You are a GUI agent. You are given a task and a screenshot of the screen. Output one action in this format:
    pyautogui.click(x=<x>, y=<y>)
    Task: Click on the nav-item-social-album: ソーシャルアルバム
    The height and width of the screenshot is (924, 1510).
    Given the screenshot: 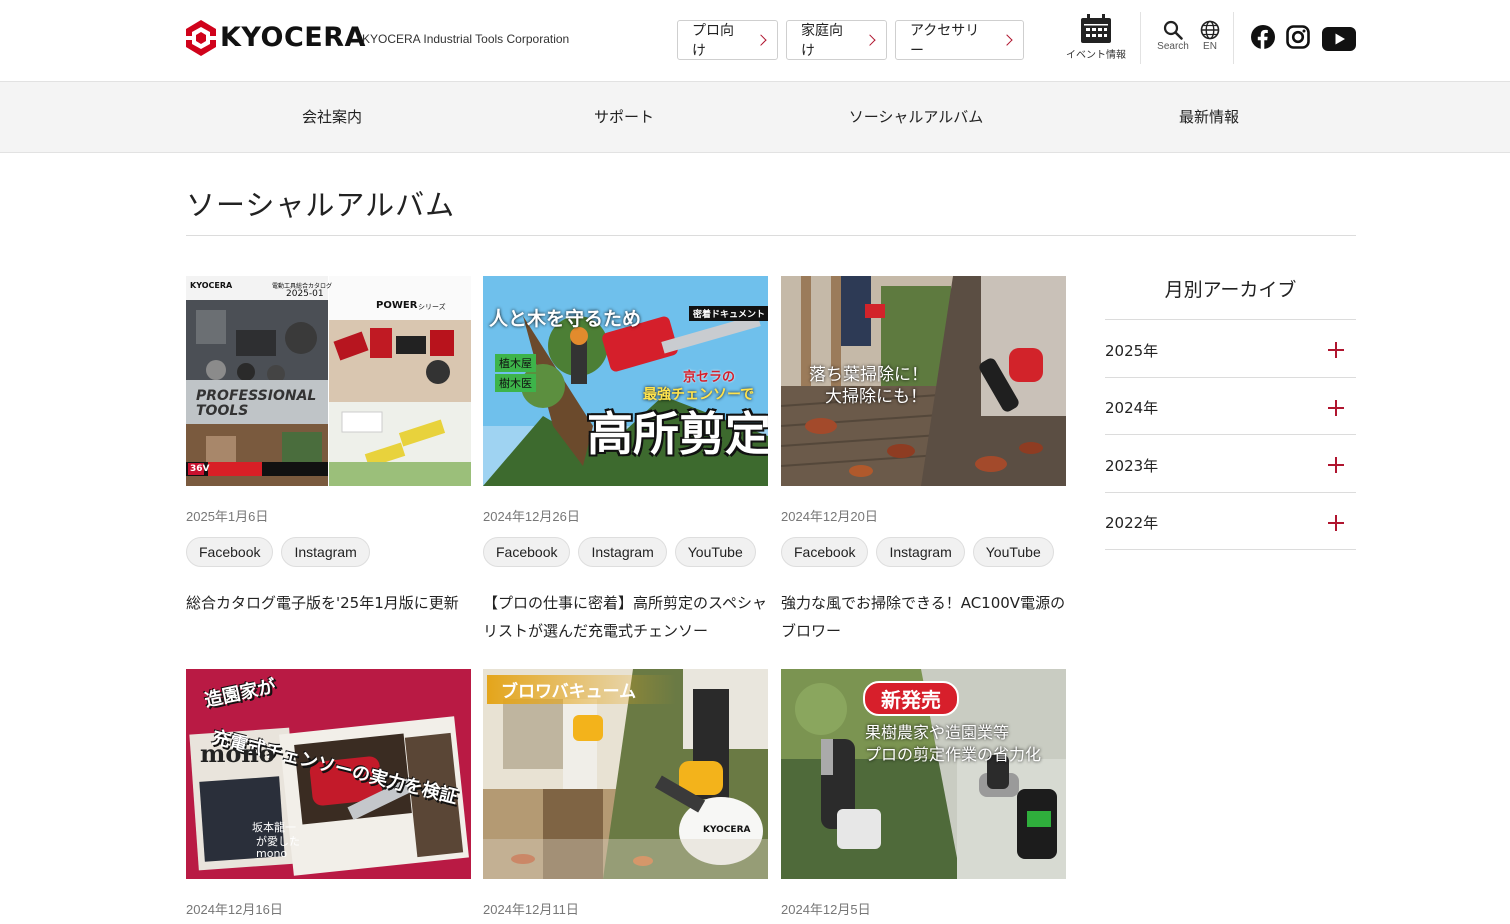 What is the action you would take?
    pyautogui.click(x=916, y=117)
    